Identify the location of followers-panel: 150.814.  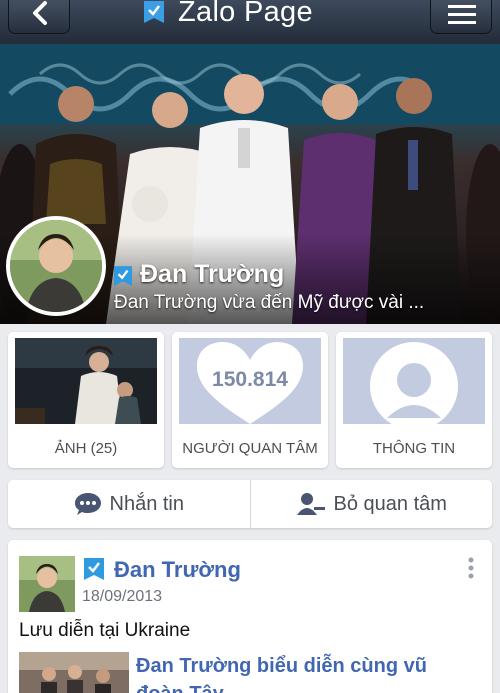
(250, 381).